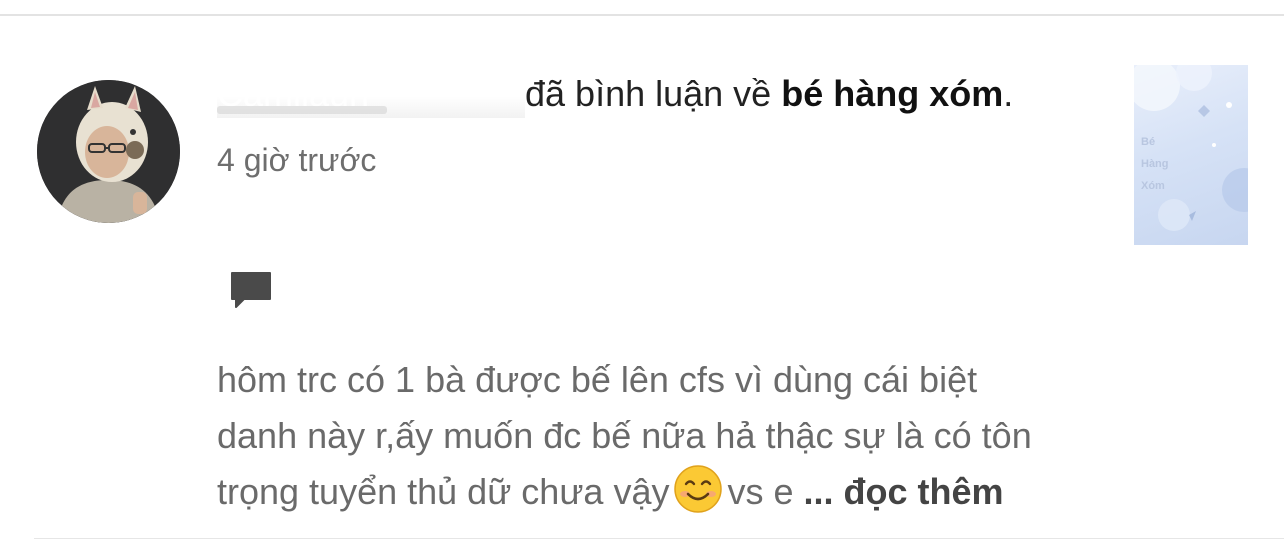  I want to click on top-divider, so click(642, 15).